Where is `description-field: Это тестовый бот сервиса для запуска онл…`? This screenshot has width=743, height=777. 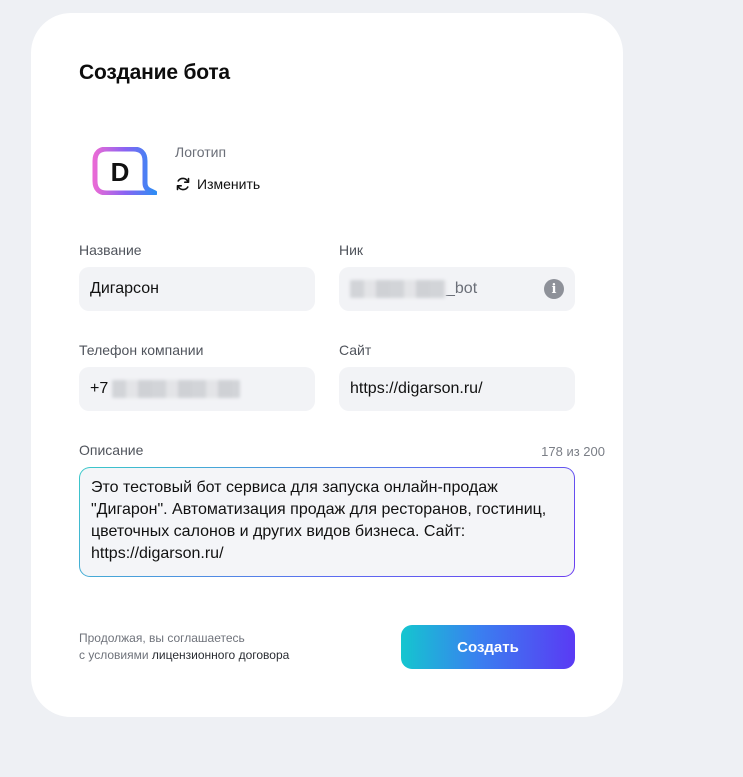
description-field: Это тестовый бот сервиса для запуска онл… is located at coordinates (327, 522).